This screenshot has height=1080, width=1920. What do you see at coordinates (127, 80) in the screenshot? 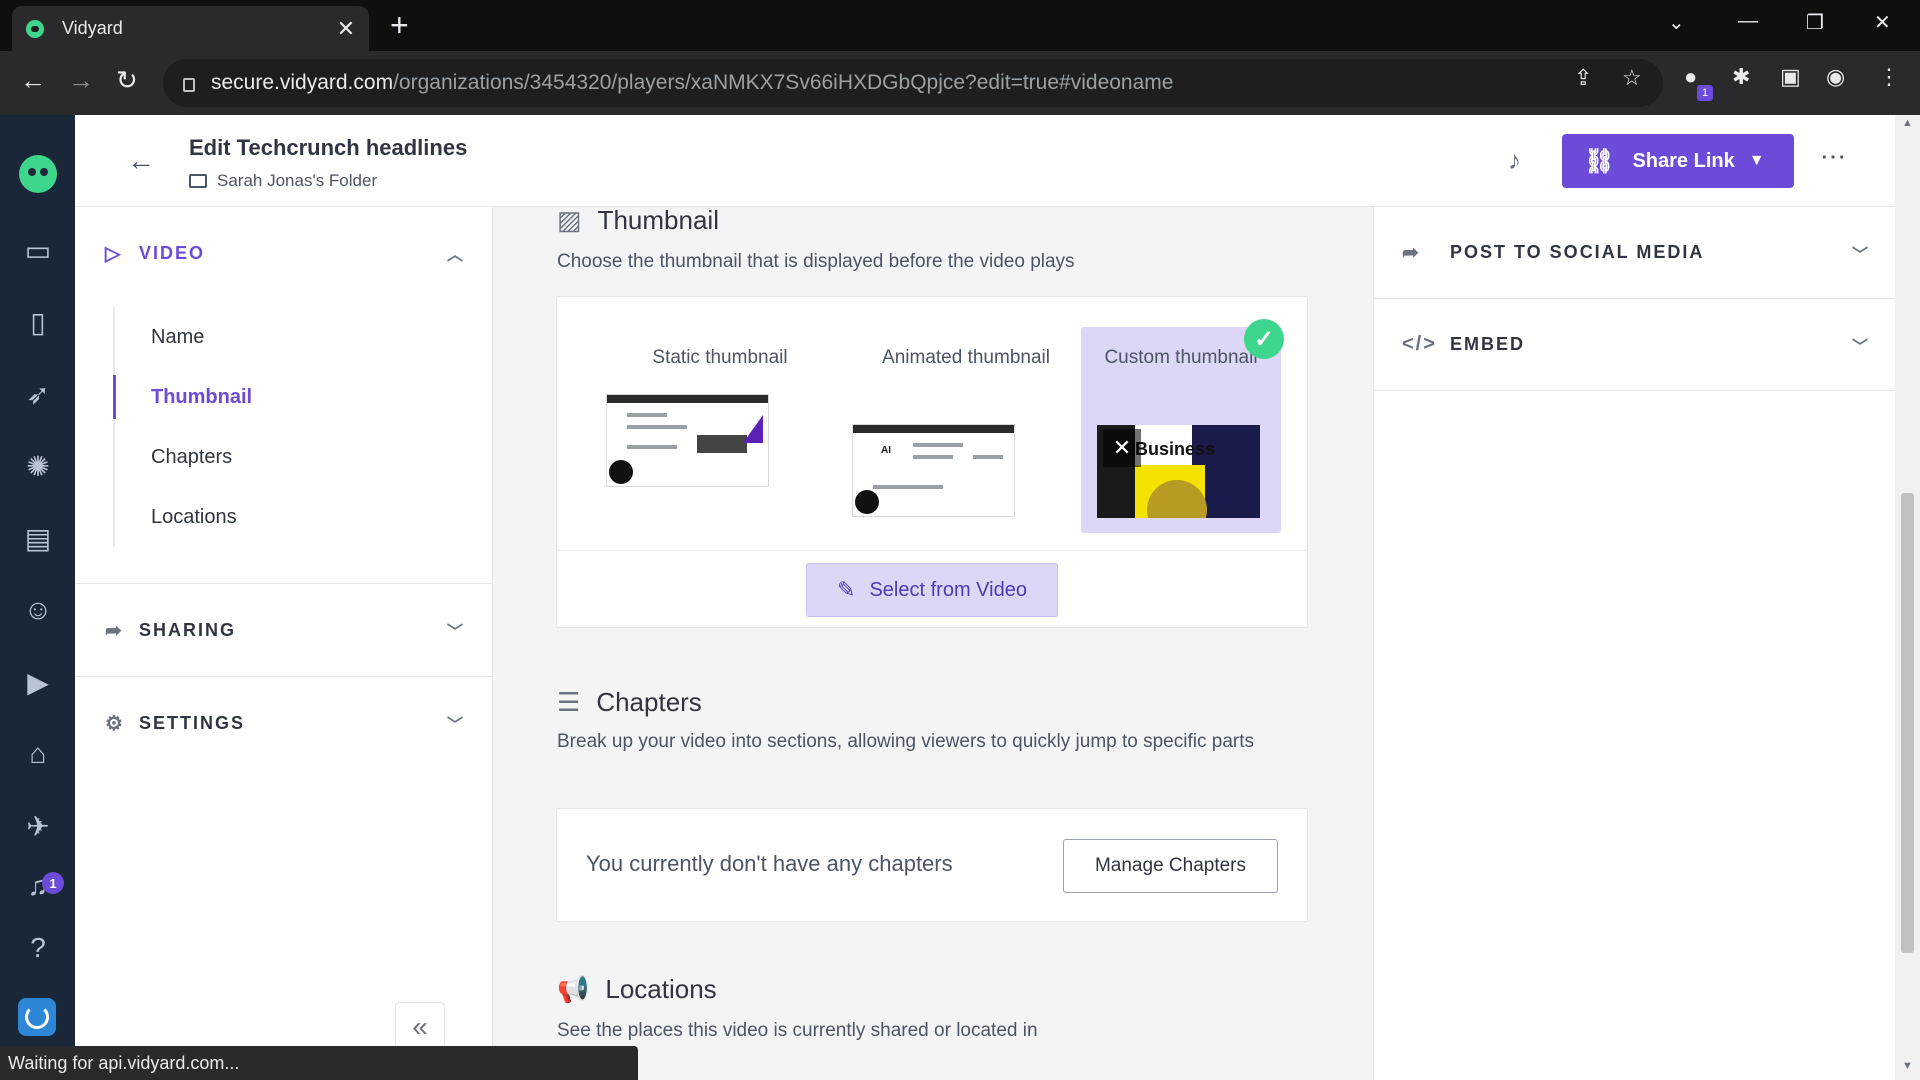
I see `reload-icon: ↻` at bounding box center [127, 80].